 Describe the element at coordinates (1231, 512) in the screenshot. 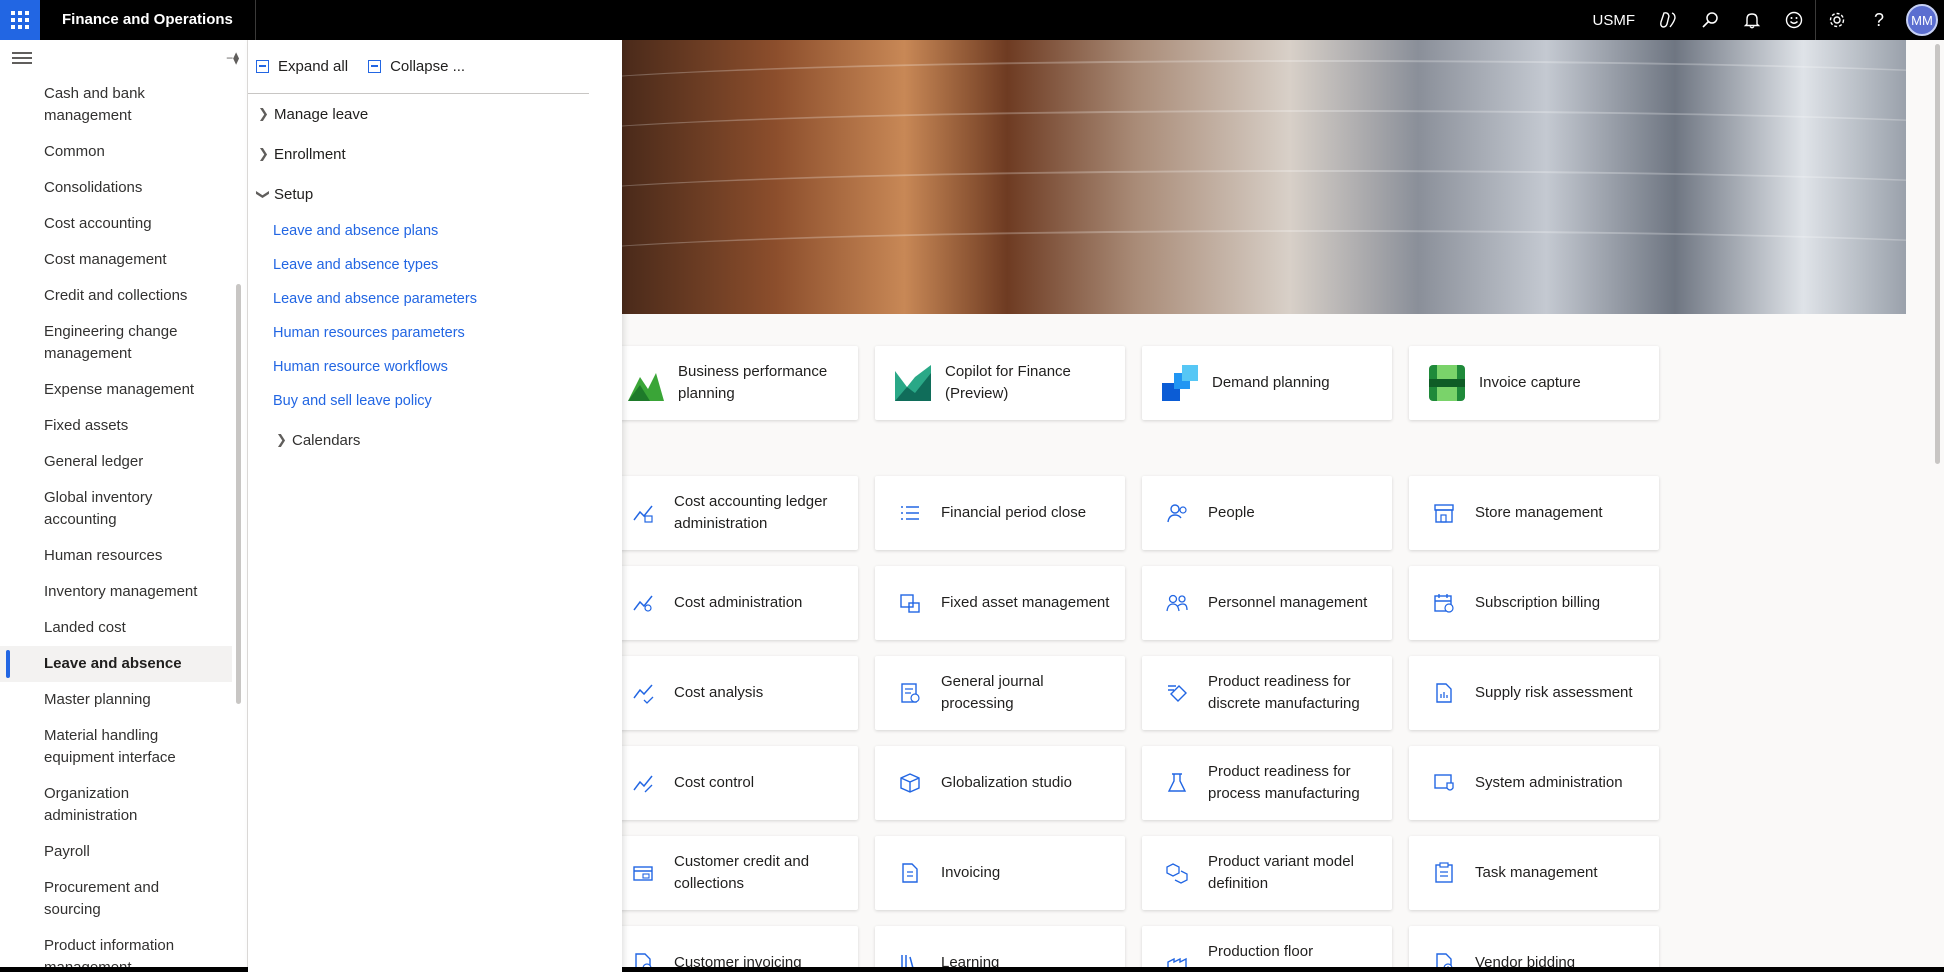

I see `tile-label: People` at that location.